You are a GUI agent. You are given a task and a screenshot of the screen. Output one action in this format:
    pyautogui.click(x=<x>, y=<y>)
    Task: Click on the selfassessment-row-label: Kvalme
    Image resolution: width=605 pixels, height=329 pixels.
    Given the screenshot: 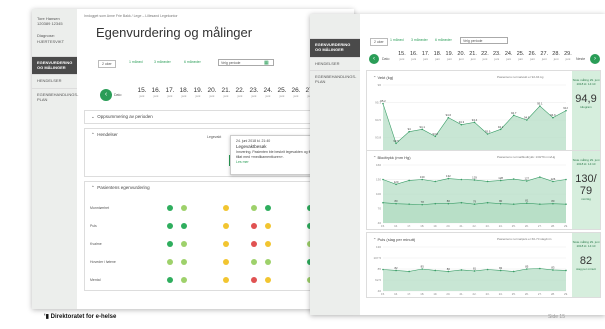 What is the action you would take?
    pyautogui.click(x=96, y=244)
    